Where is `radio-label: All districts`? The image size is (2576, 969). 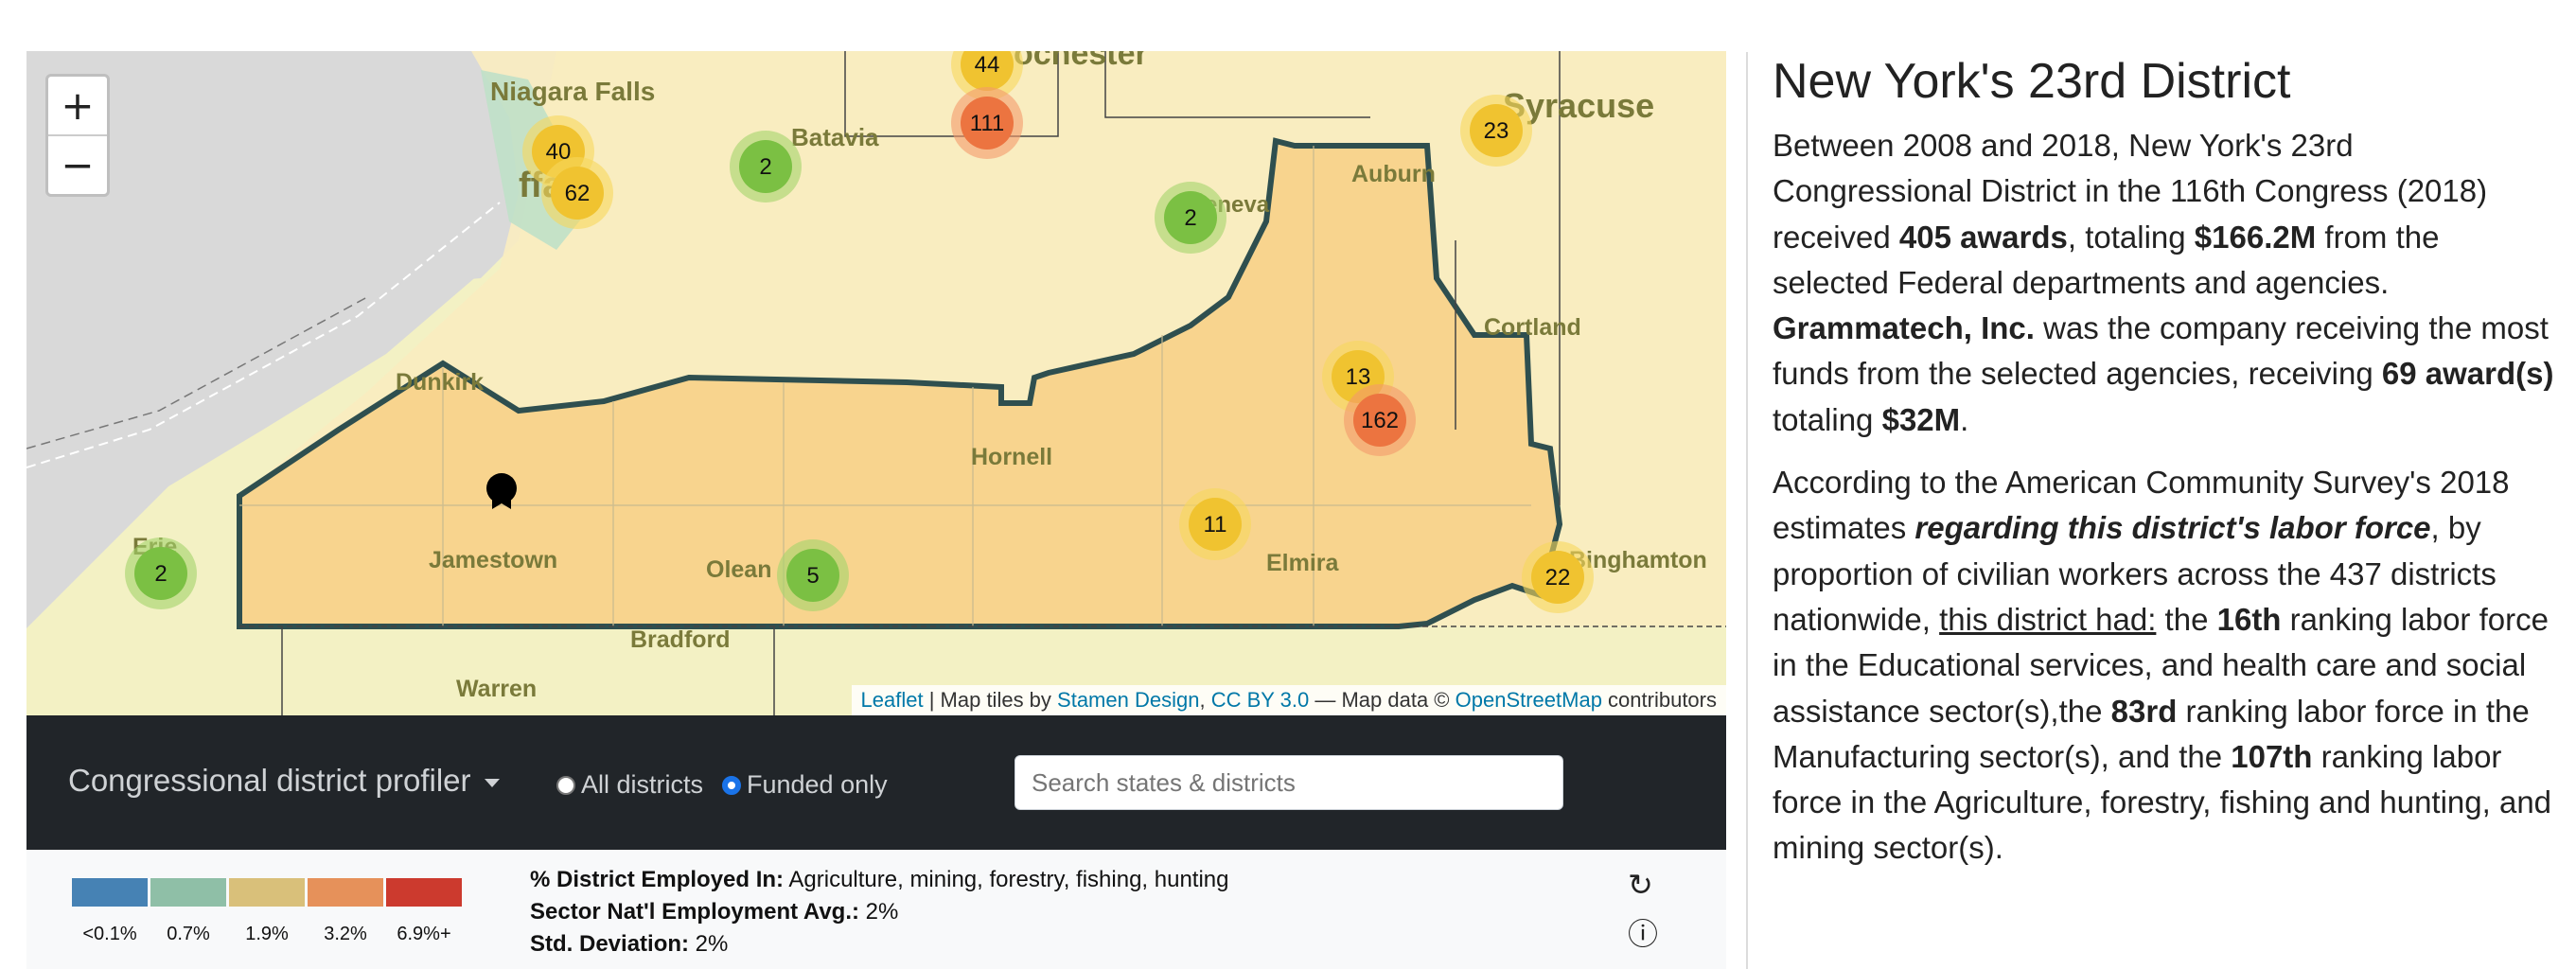
radio-label: All districts is located at coordinates (642, 784).